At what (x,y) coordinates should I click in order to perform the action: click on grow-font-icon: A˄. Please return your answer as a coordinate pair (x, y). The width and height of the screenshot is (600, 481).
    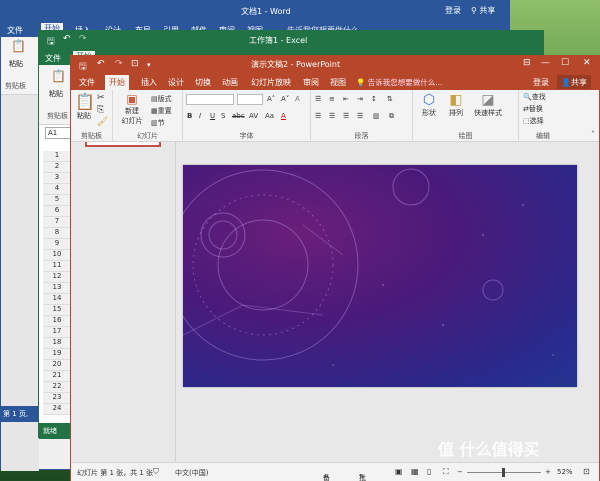
    Looking at the image, I should click on (271, 99).